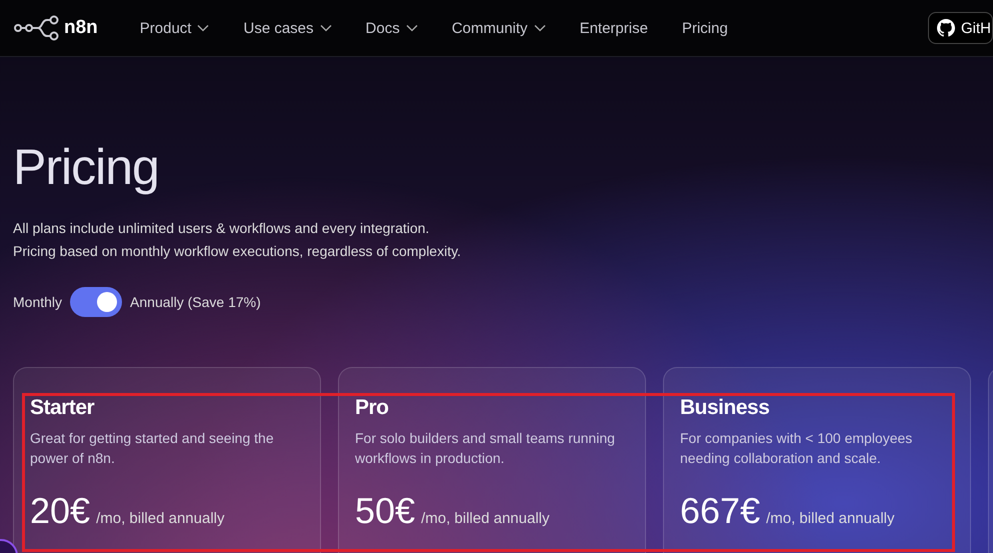 The image size is (993, 553). I want to click on toggle-label: Monthly, so click(37, 302).